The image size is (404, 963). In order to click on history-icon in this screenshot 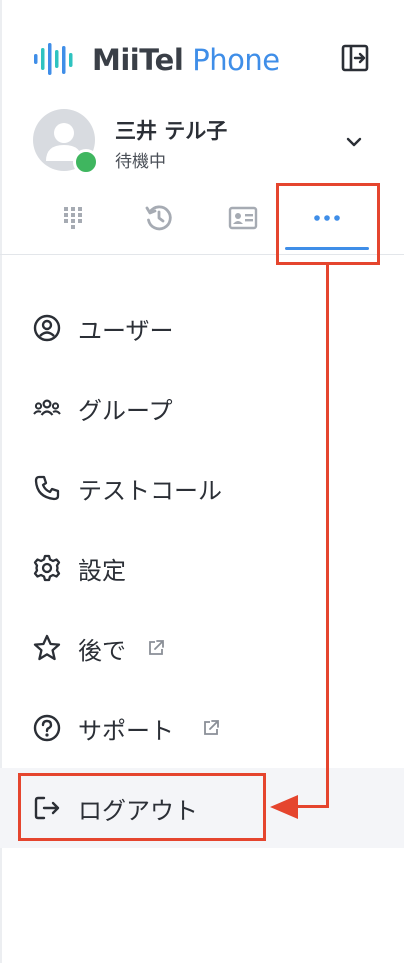, I will do `click(158, 218)`.